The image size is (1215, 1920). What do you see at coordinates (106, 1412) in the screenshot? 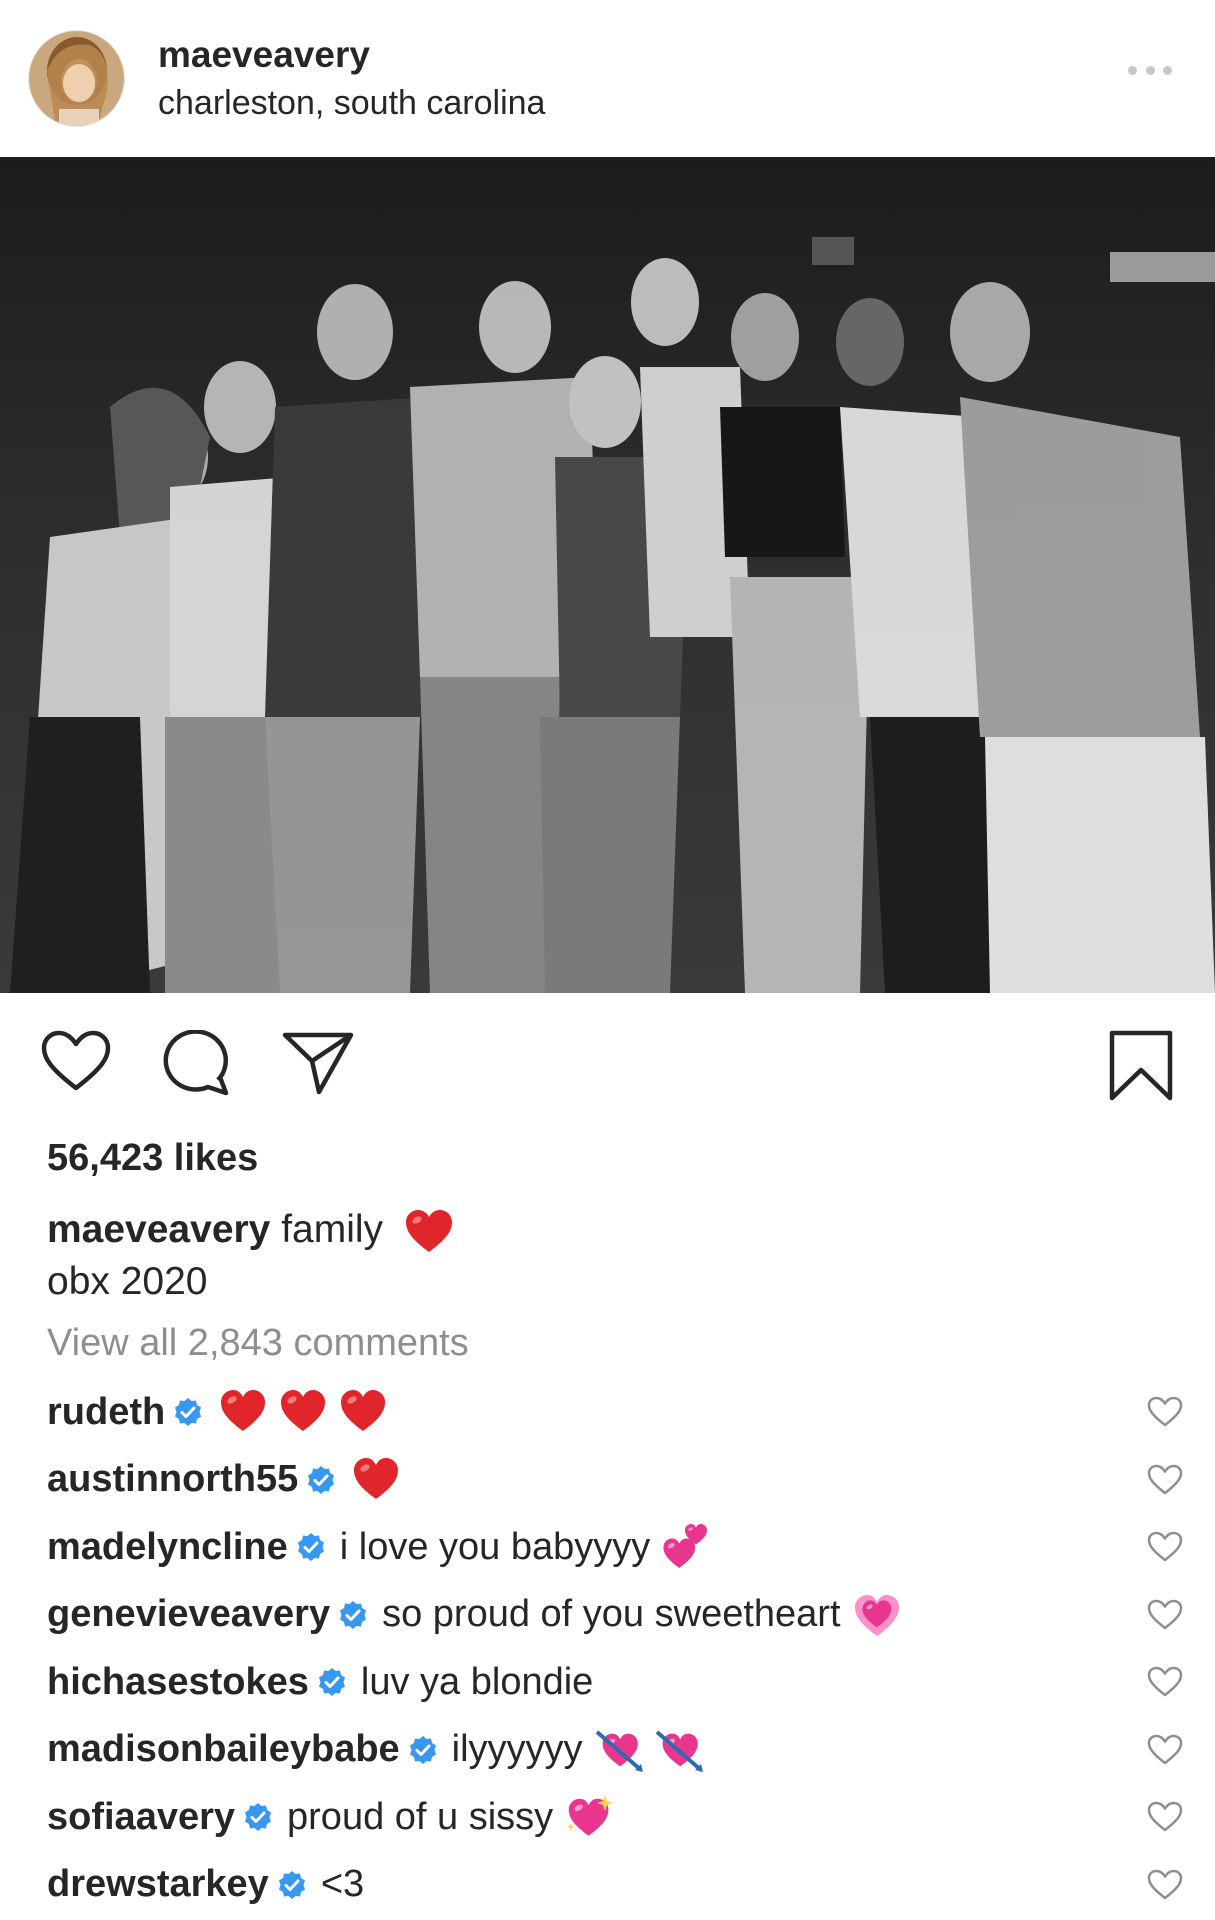
I see `comment-username: rudeth` at bounding box center [106, 1412].